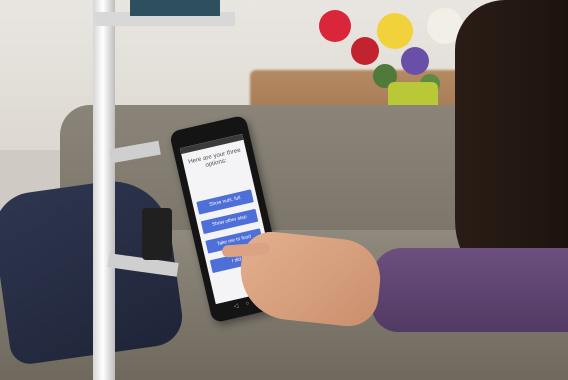  Describe the element at coordinates (104, 190) in the screenshot. I see `aluminum-pole` at that location.